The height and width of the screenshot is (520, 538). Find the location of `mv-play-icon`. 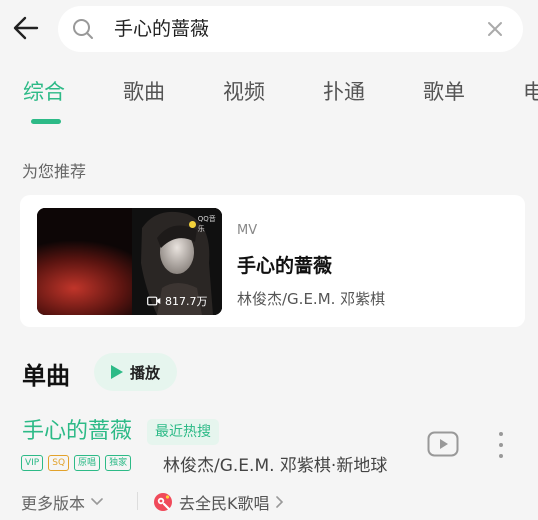

mv-play-icon is located at coordinates (443, 444).